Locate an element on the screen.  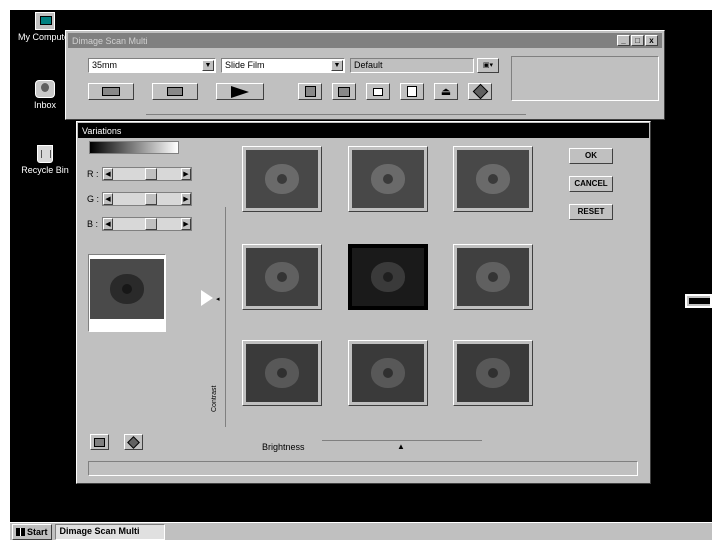
desktop-icon-label: Inbox is located at coordinates (45, 105).